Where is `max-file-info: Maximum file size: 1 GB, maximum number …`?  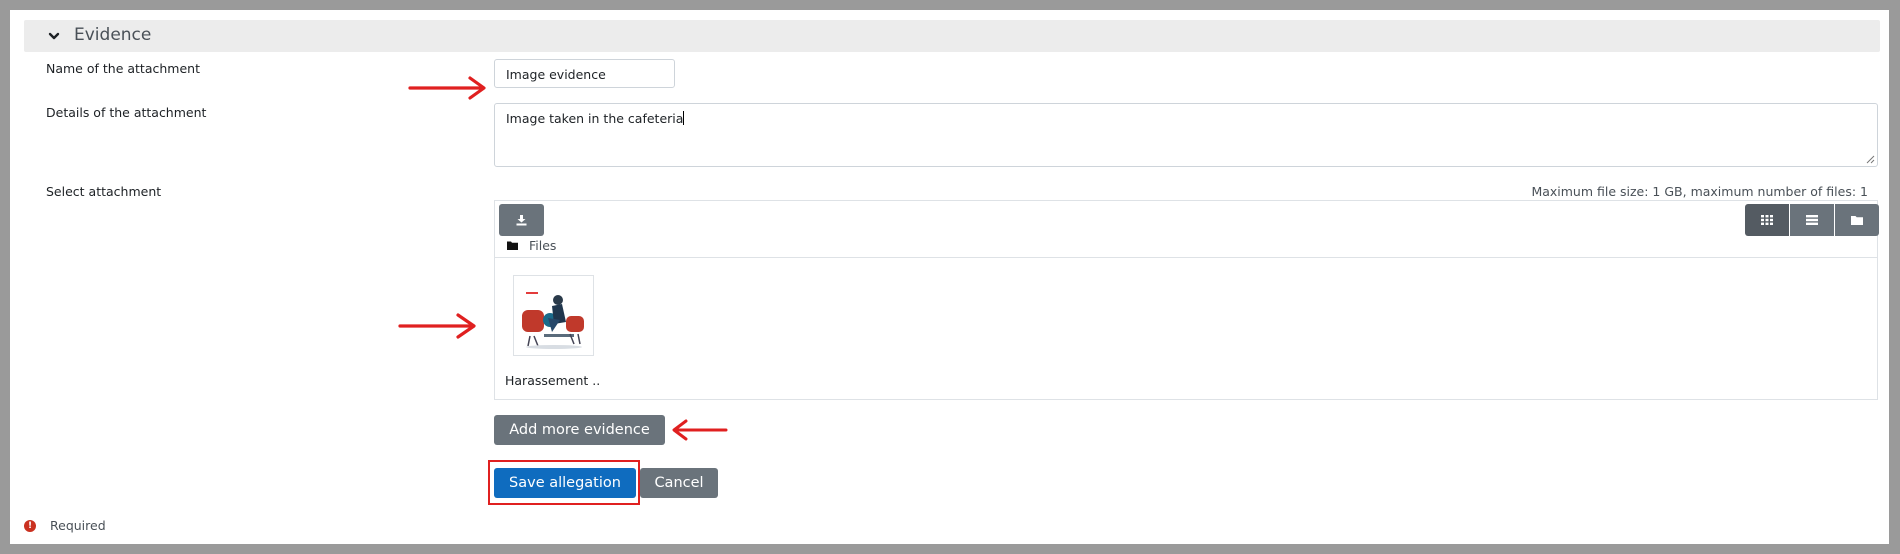
max-file-info: Maximum file size: 1 GB, maximum number … is located at coordinates (1699, 191).